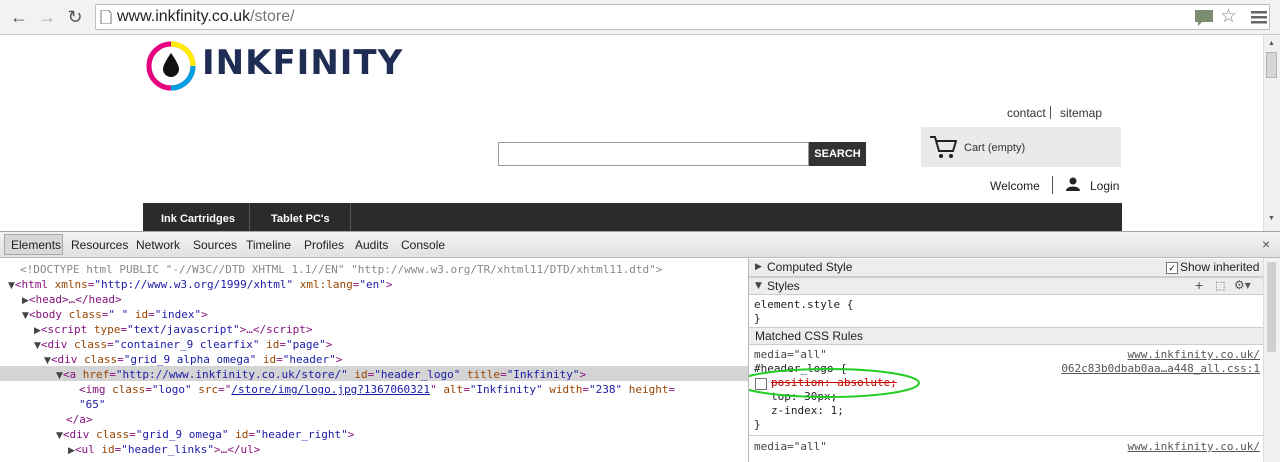 This screenshot has width=1280, height=462. What do you see at coordinates (1266, 244) in the screenshot?
I see `close-devtools-icon: ×` at bounding box center [1266, 244].